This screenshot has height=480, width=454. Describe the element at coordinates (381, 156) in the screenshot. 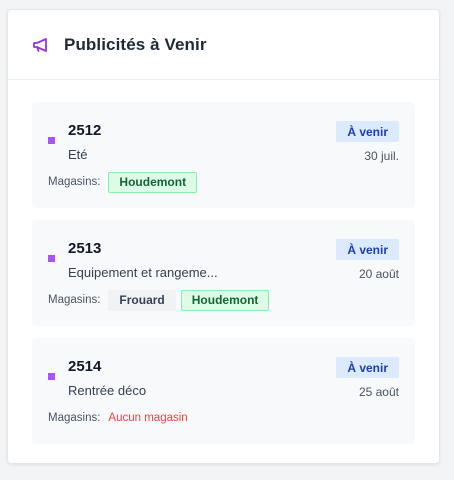

I see `ad-date: 30 juil.` at that location.